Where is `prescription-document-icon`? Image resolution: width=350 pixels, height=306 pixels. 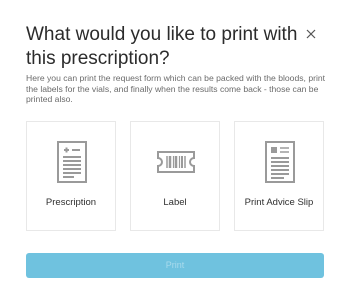 prescription-document-icon is located at coordinates (72, 162).